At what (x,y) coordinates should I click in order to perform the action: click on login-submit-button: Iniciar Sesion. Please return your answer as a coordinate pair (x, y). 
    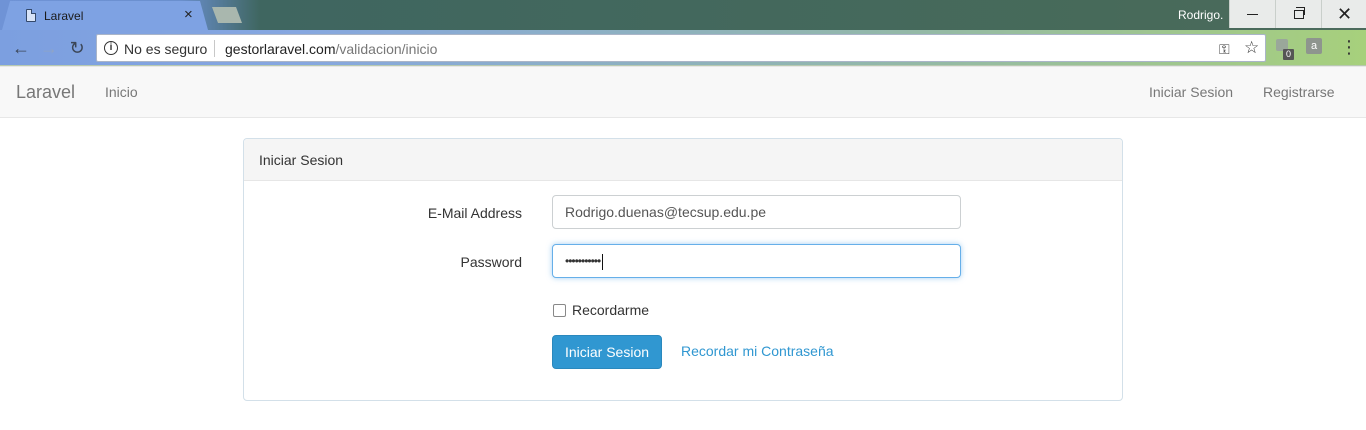
    Looking at the image, I should click on (607, 352).